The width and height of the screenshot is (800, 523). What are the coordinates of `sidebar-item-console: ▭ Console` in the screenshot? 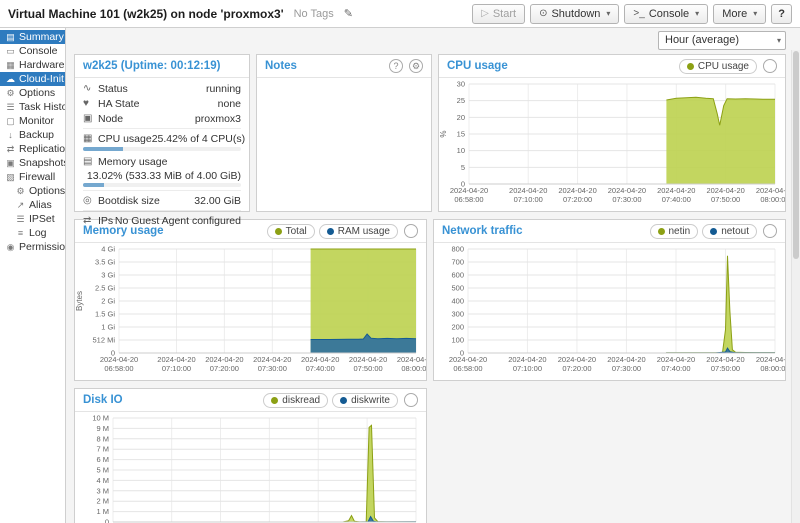 It's located at (32, 51).